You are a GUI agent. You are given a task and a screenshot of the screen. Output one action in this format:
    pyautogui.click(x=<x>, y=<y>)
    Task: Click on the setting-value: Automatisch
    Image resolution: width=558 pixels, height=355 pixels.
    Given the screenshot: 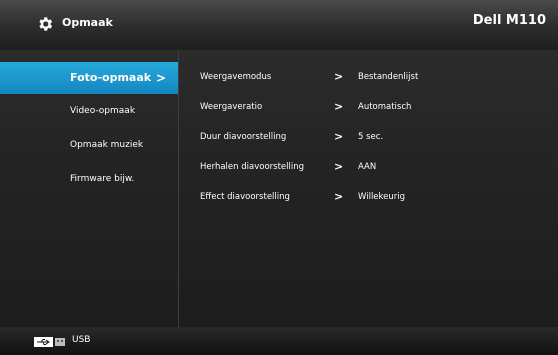 What is the action you would take?
    pyautogui.click(x=385, y=107)
    